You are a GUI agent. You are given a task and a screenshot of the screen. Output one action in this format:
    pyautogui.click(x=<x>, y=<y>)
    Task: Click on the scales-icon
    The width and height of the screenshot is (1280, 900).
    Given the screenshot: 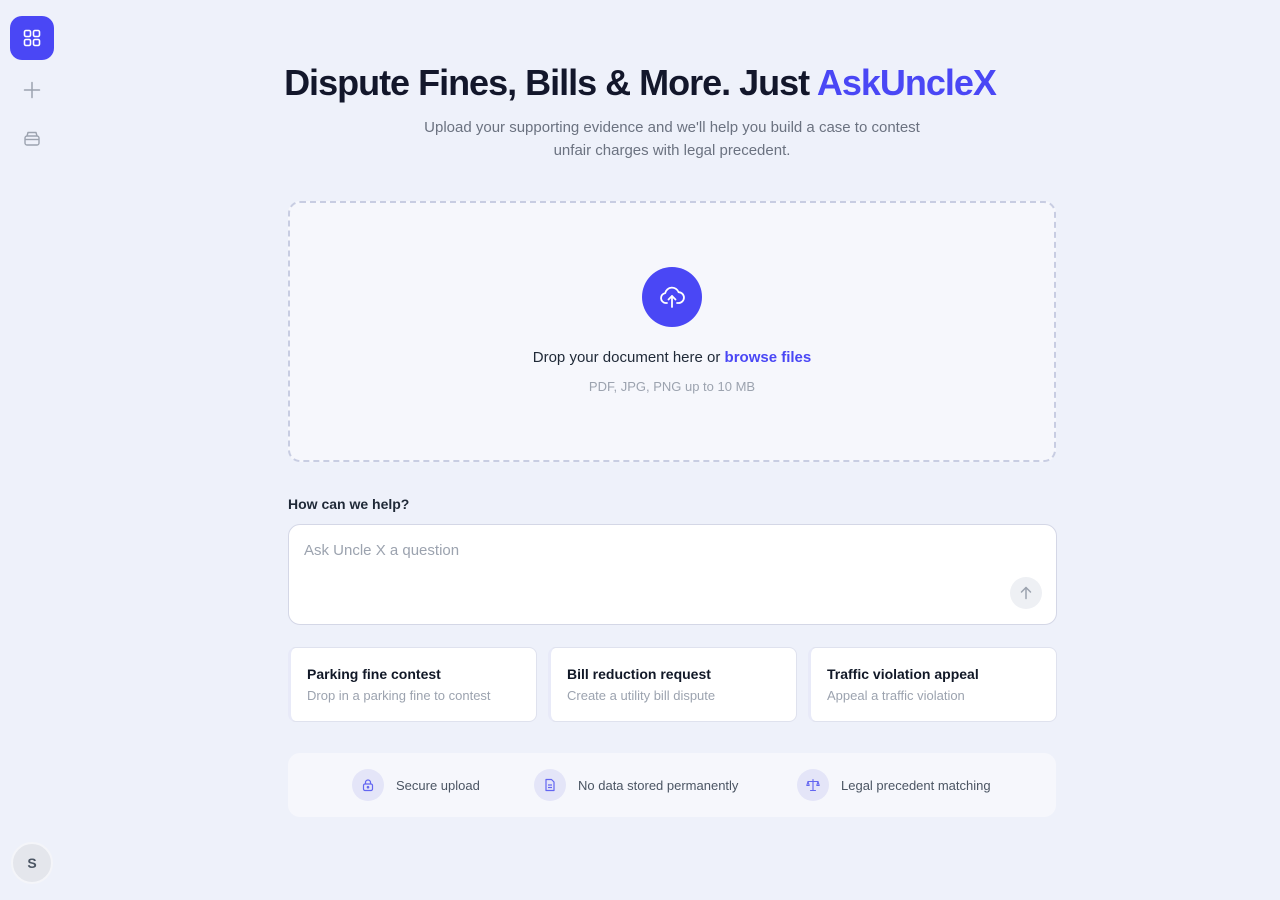 What is the action you would take?
    pyautogui.click(x=813, y=785)
    